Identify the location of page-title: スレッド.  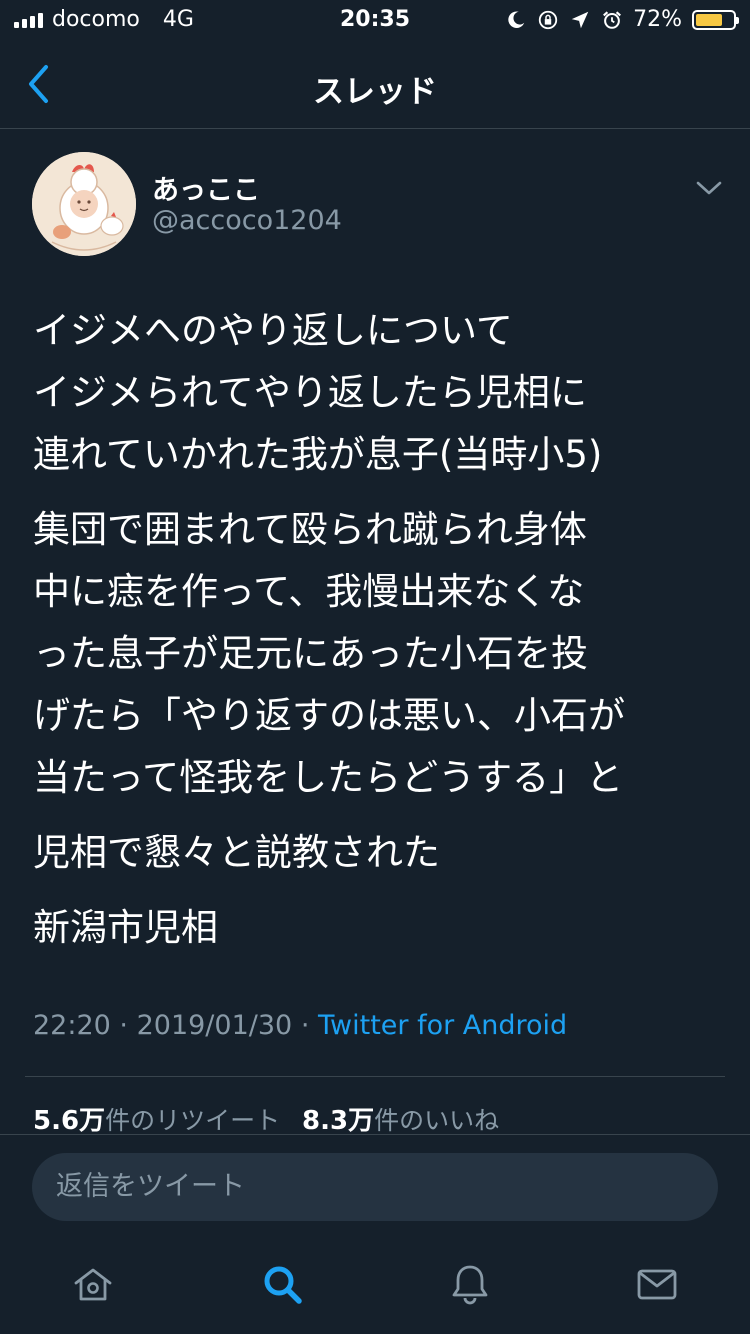
(375, 92).